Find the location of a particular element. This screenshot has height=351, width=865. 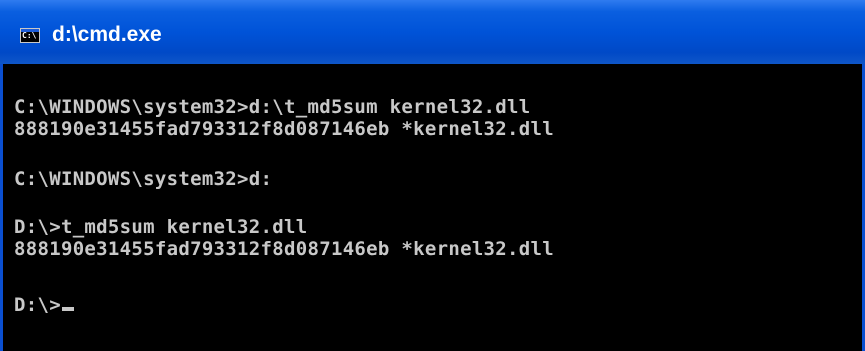

console-line-4: C:\WINDOWS\system32>d: is located at coordinates (143, 179).